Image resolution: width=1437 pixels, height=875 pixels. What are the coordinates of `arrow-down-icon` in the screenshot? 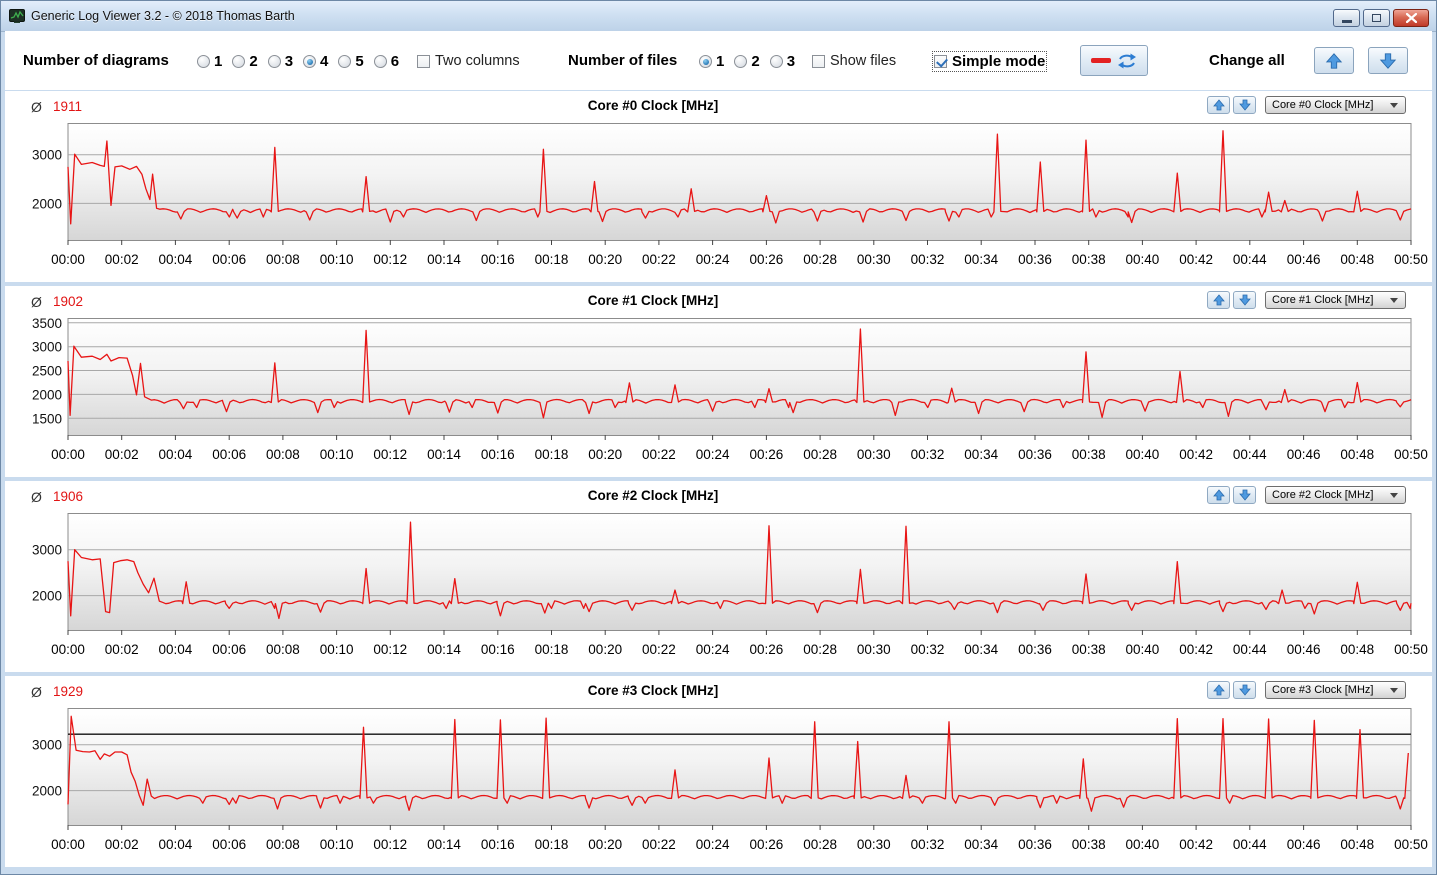 It's located at (1244, 300).